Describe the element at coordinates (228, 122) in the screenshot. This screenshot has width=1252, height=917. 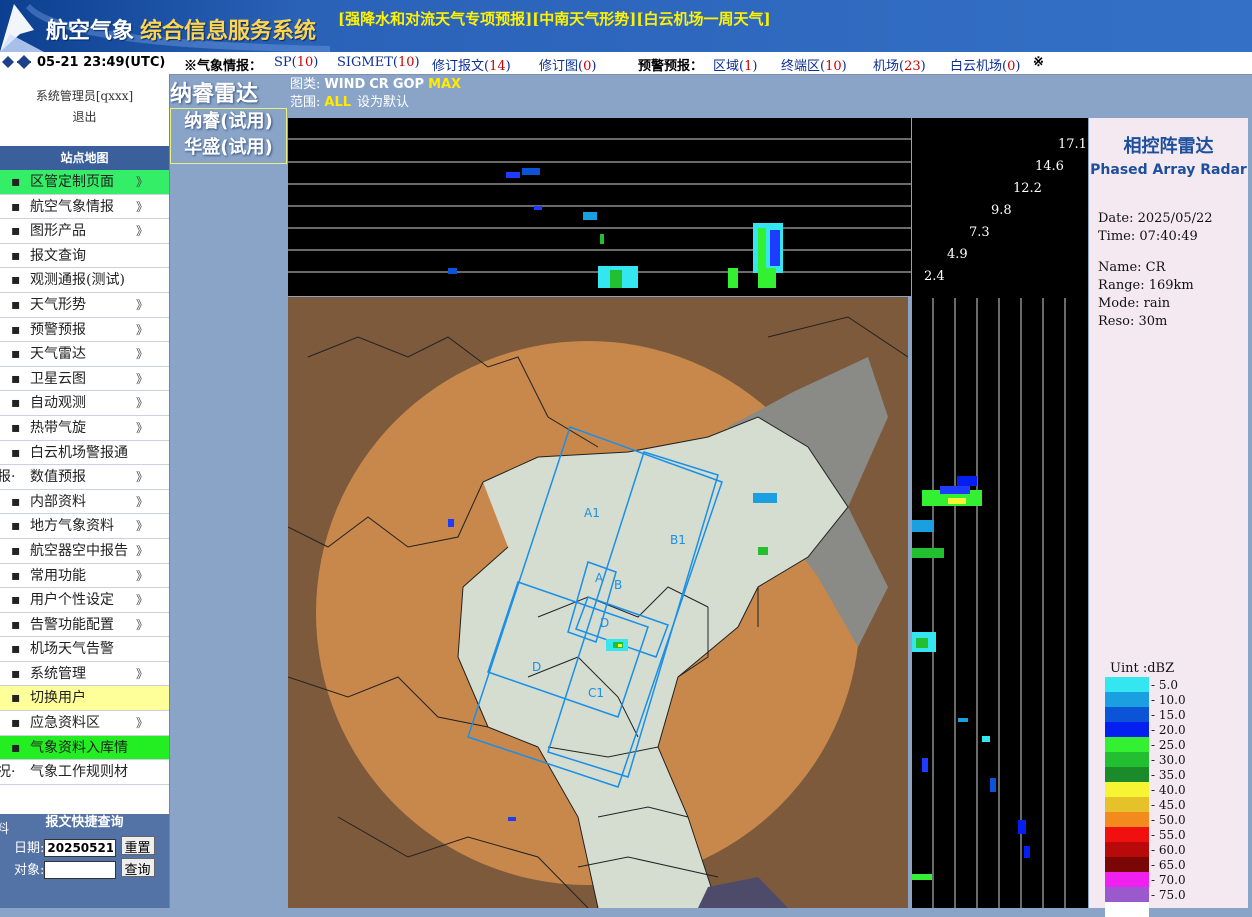
I see `radar-item-narui: 纳睿(试用)` at that location.